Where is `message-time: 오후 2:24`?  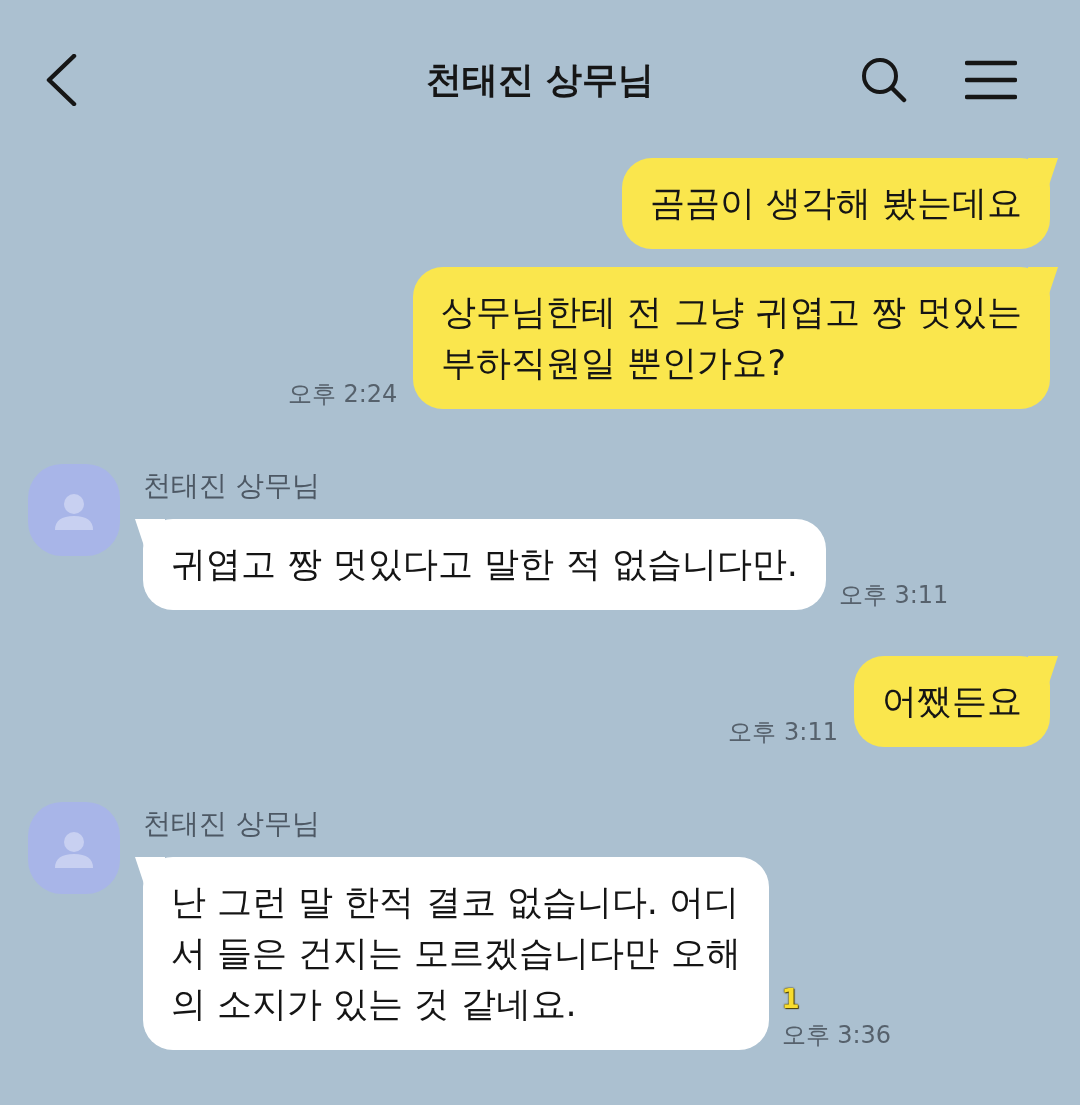
message-time: 오후 2:24 is located at coordinates (342, 394).